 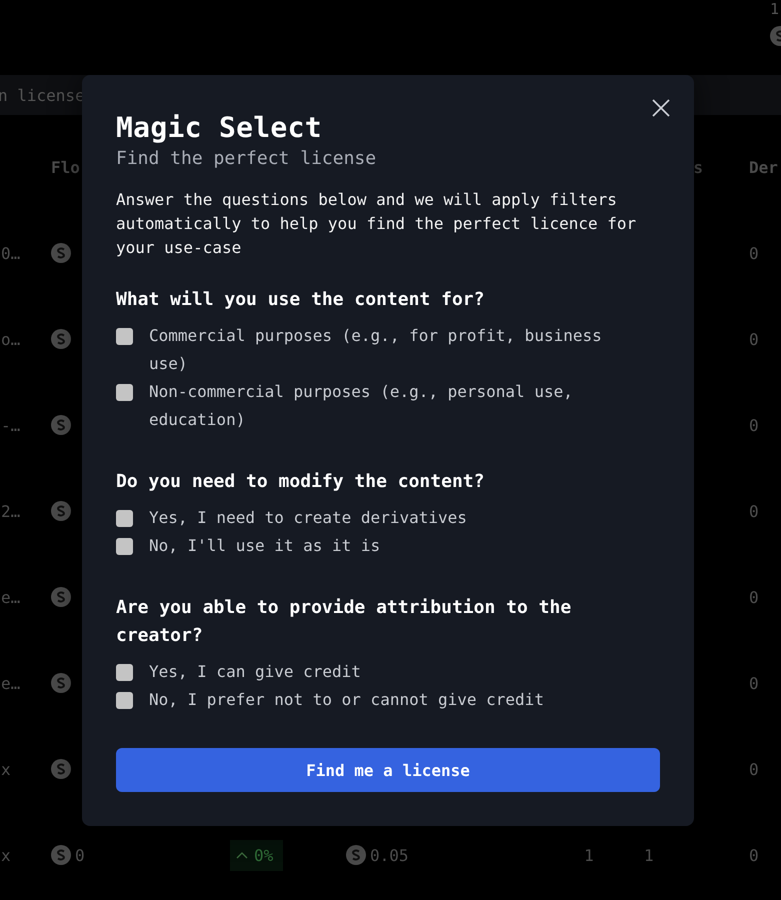 What do you see at coordinates (376, 350) in the screenshot?
I see `option-label: Commercial purposes (e.g., for profit, business use)` at bounding box center [376, 350].